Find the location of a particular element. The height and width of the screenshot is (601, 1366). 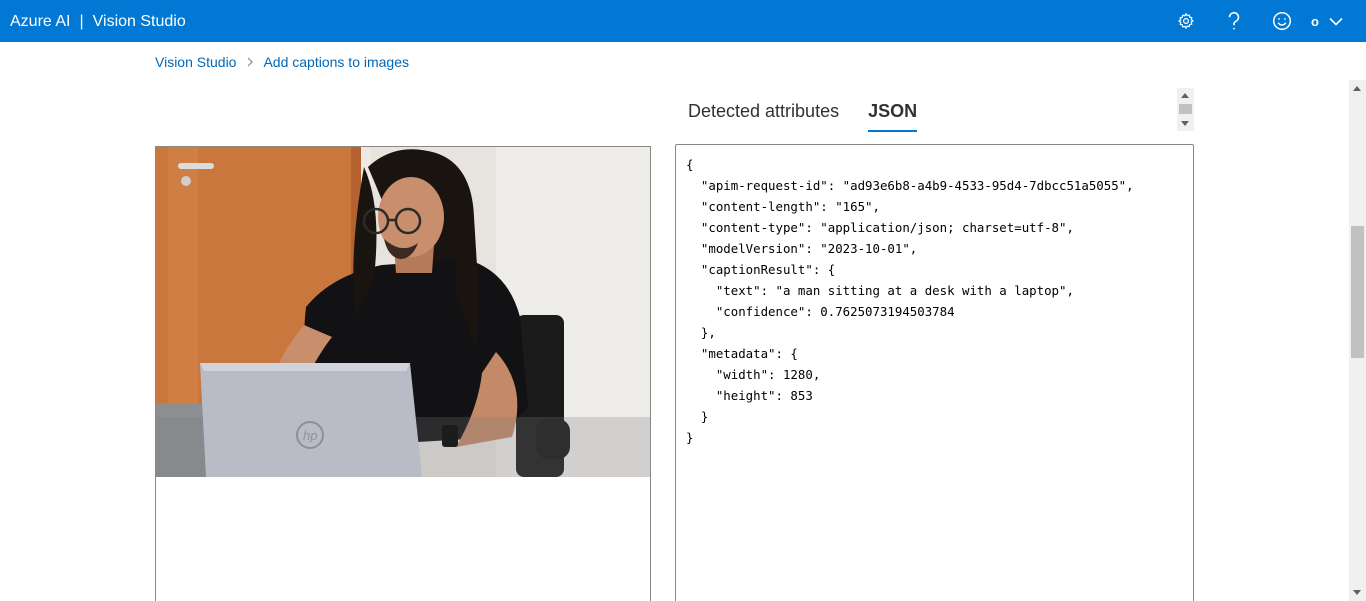

json-line: "metadata": { is located at coordinates (742, 353).